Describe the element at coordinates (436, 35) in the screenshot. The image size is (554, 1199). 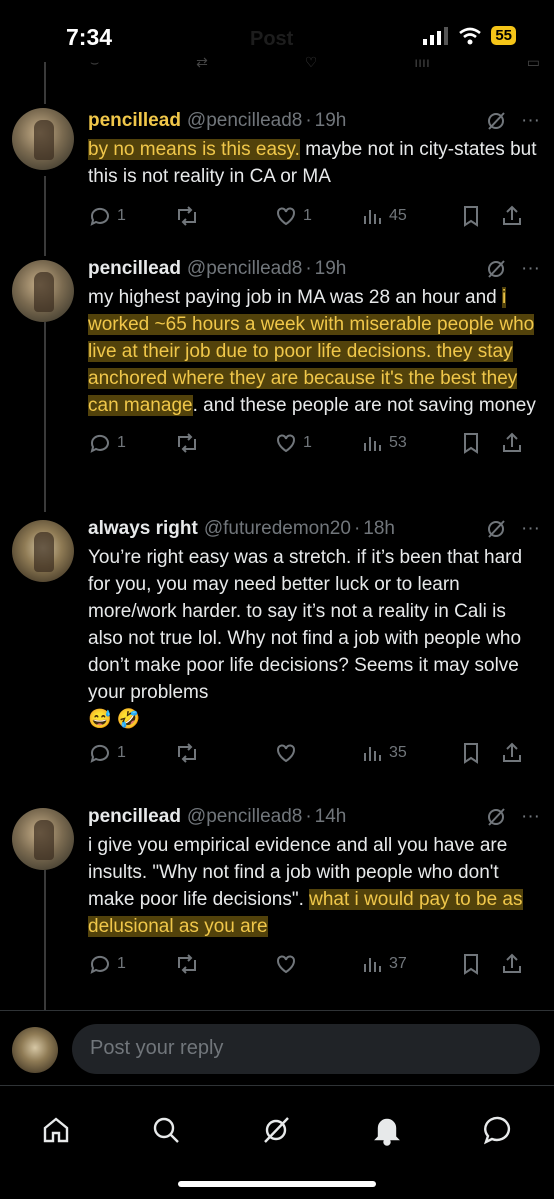
I see `signal-icon` at that location.